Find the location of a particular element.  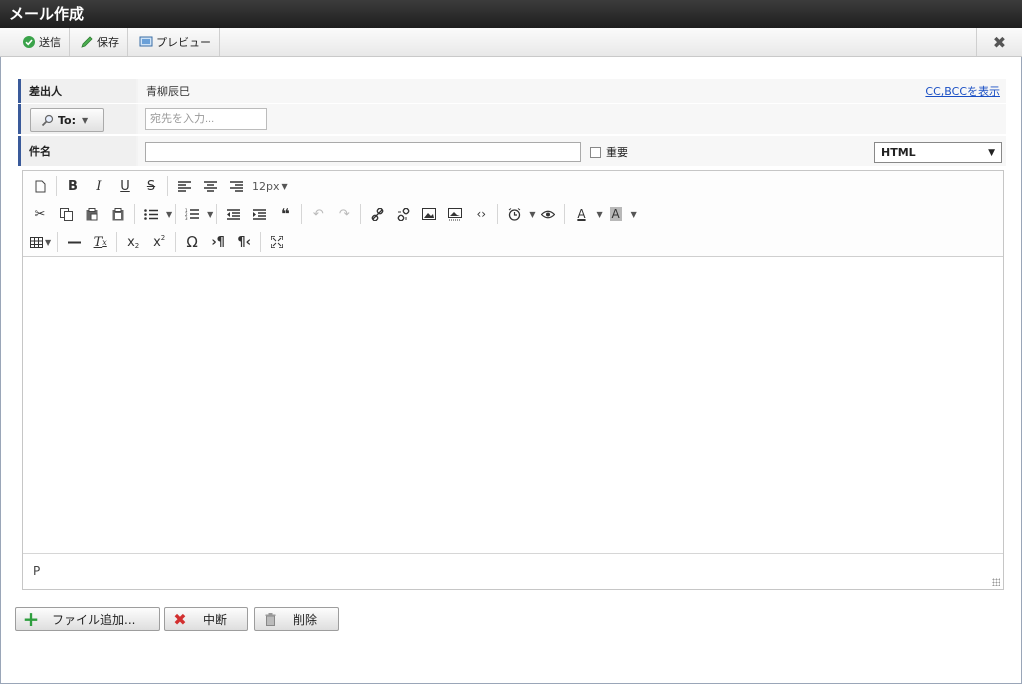

eye-icon is located at coordinates (548, 214).